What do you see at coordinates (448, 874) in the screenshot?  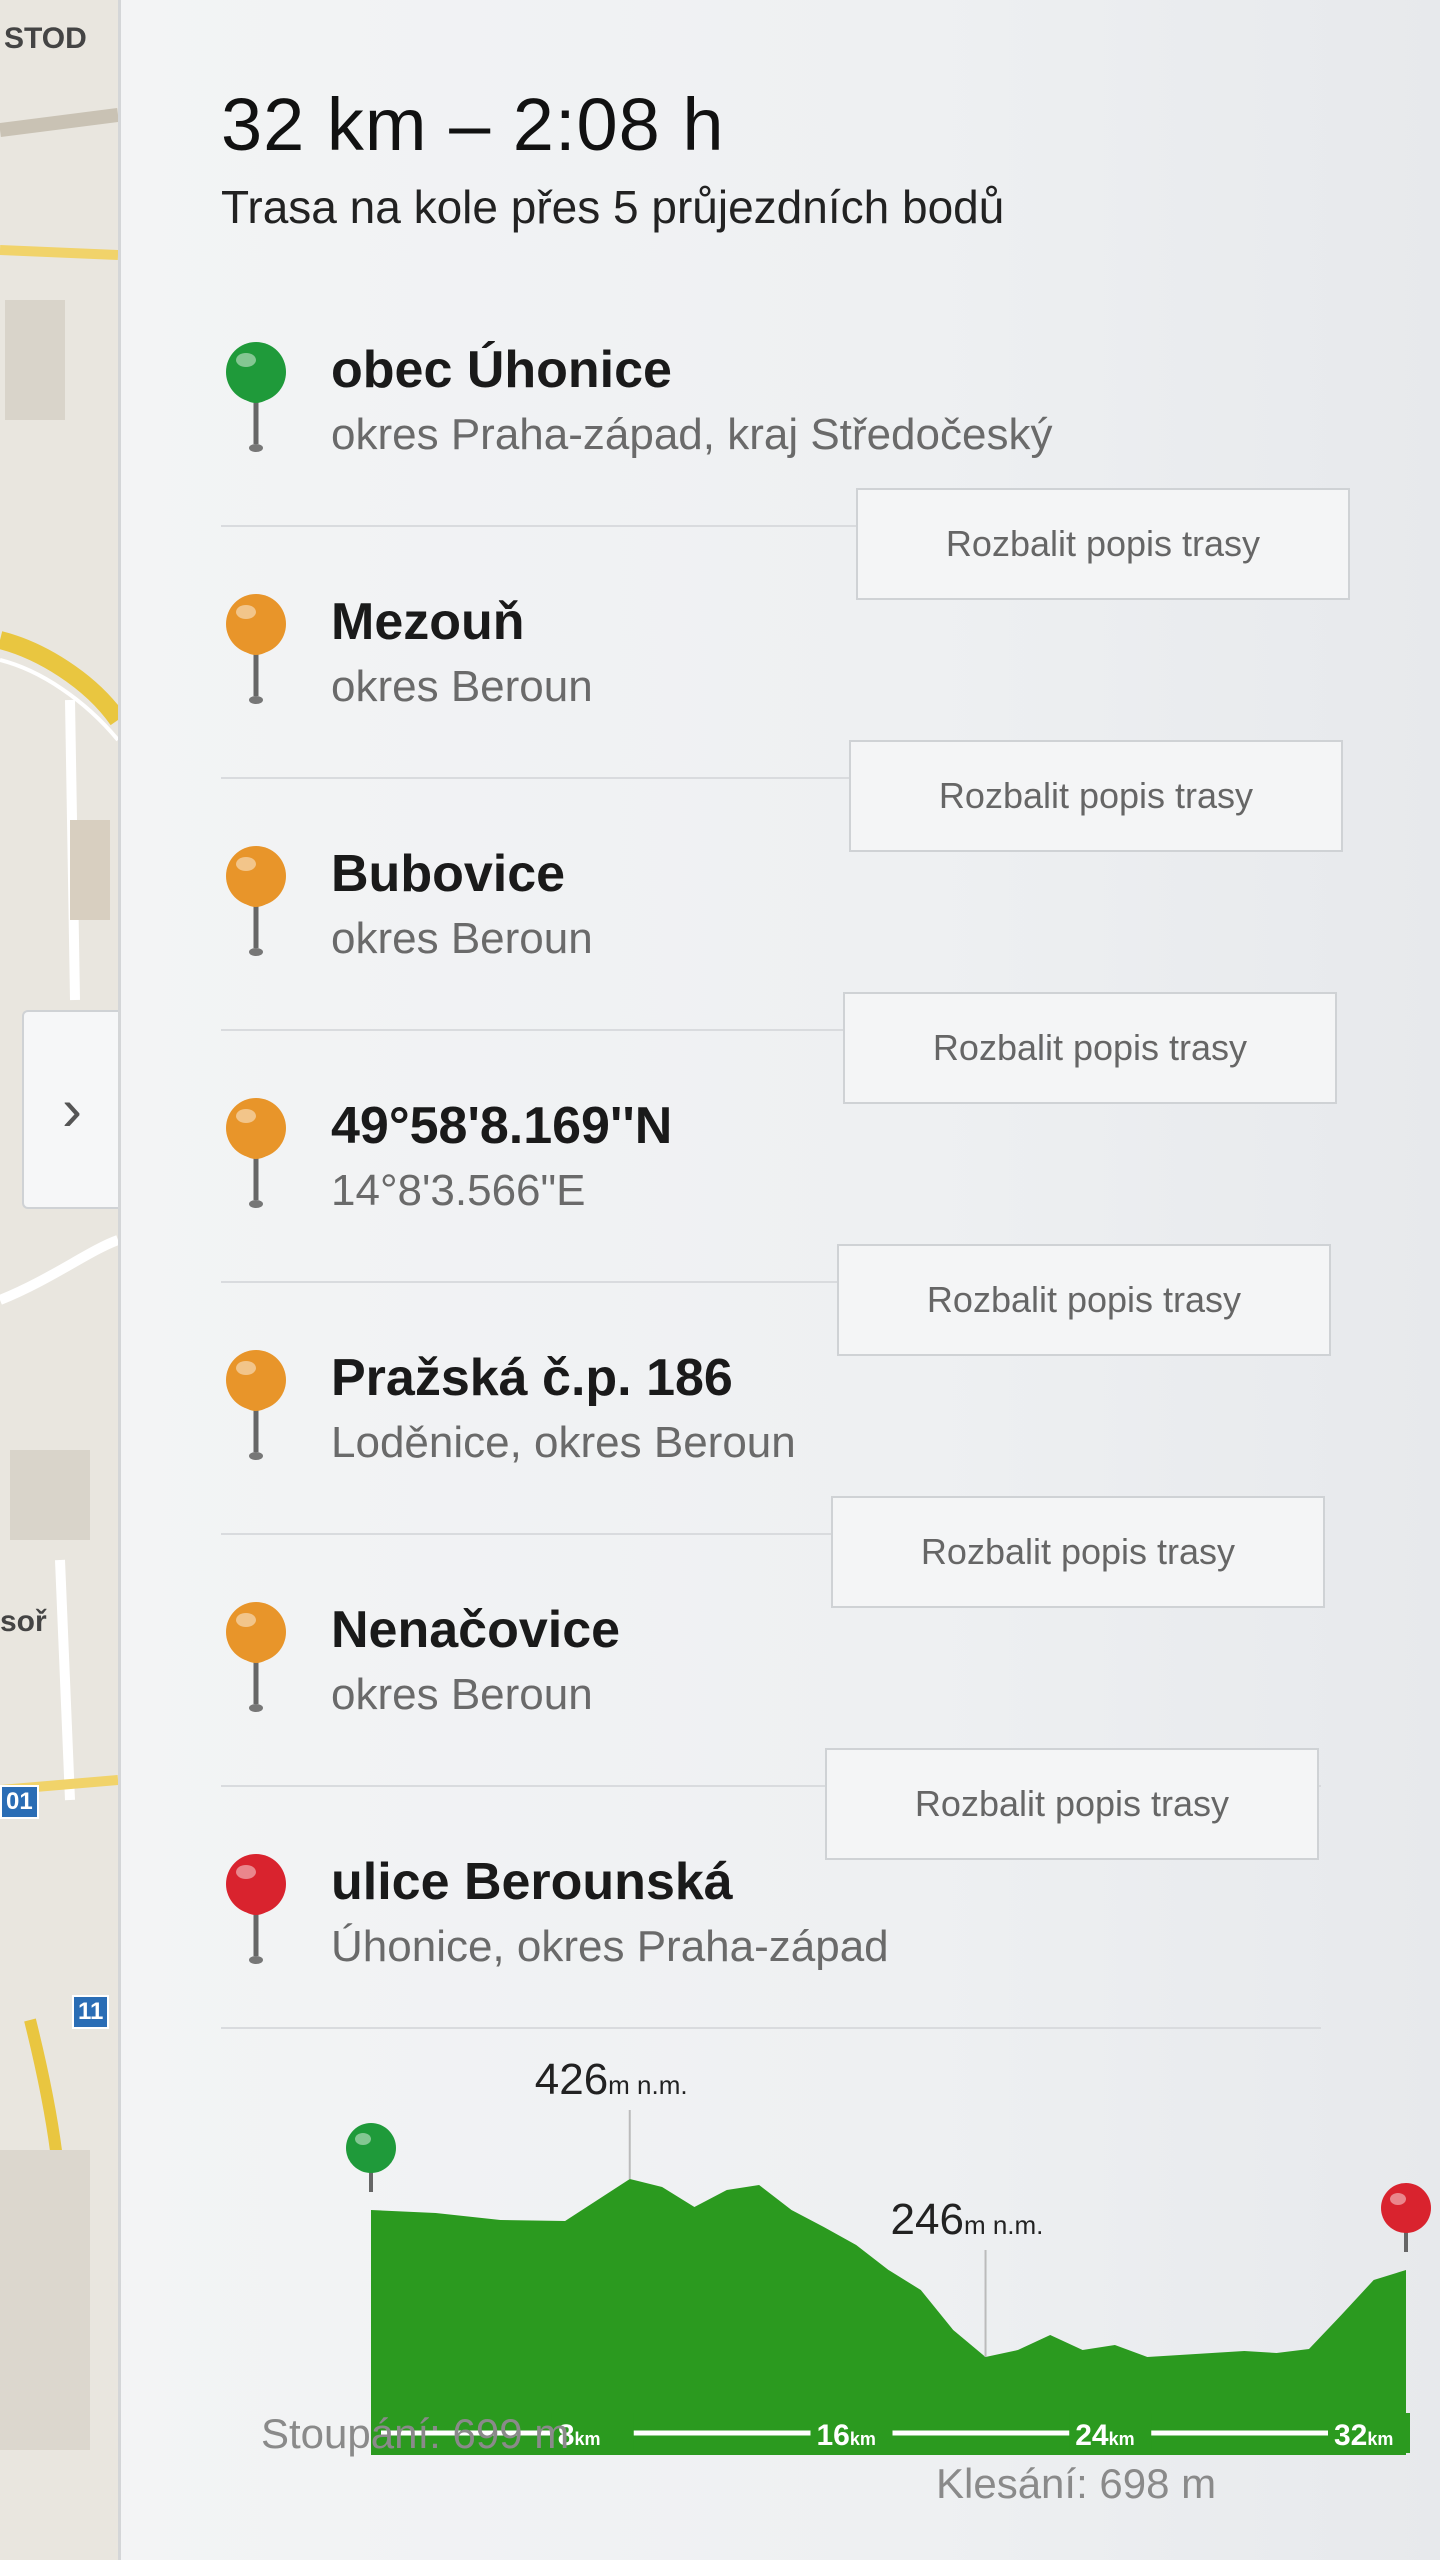 I see `waypoint-name: Bubovice` at bounding box center [448, 874].